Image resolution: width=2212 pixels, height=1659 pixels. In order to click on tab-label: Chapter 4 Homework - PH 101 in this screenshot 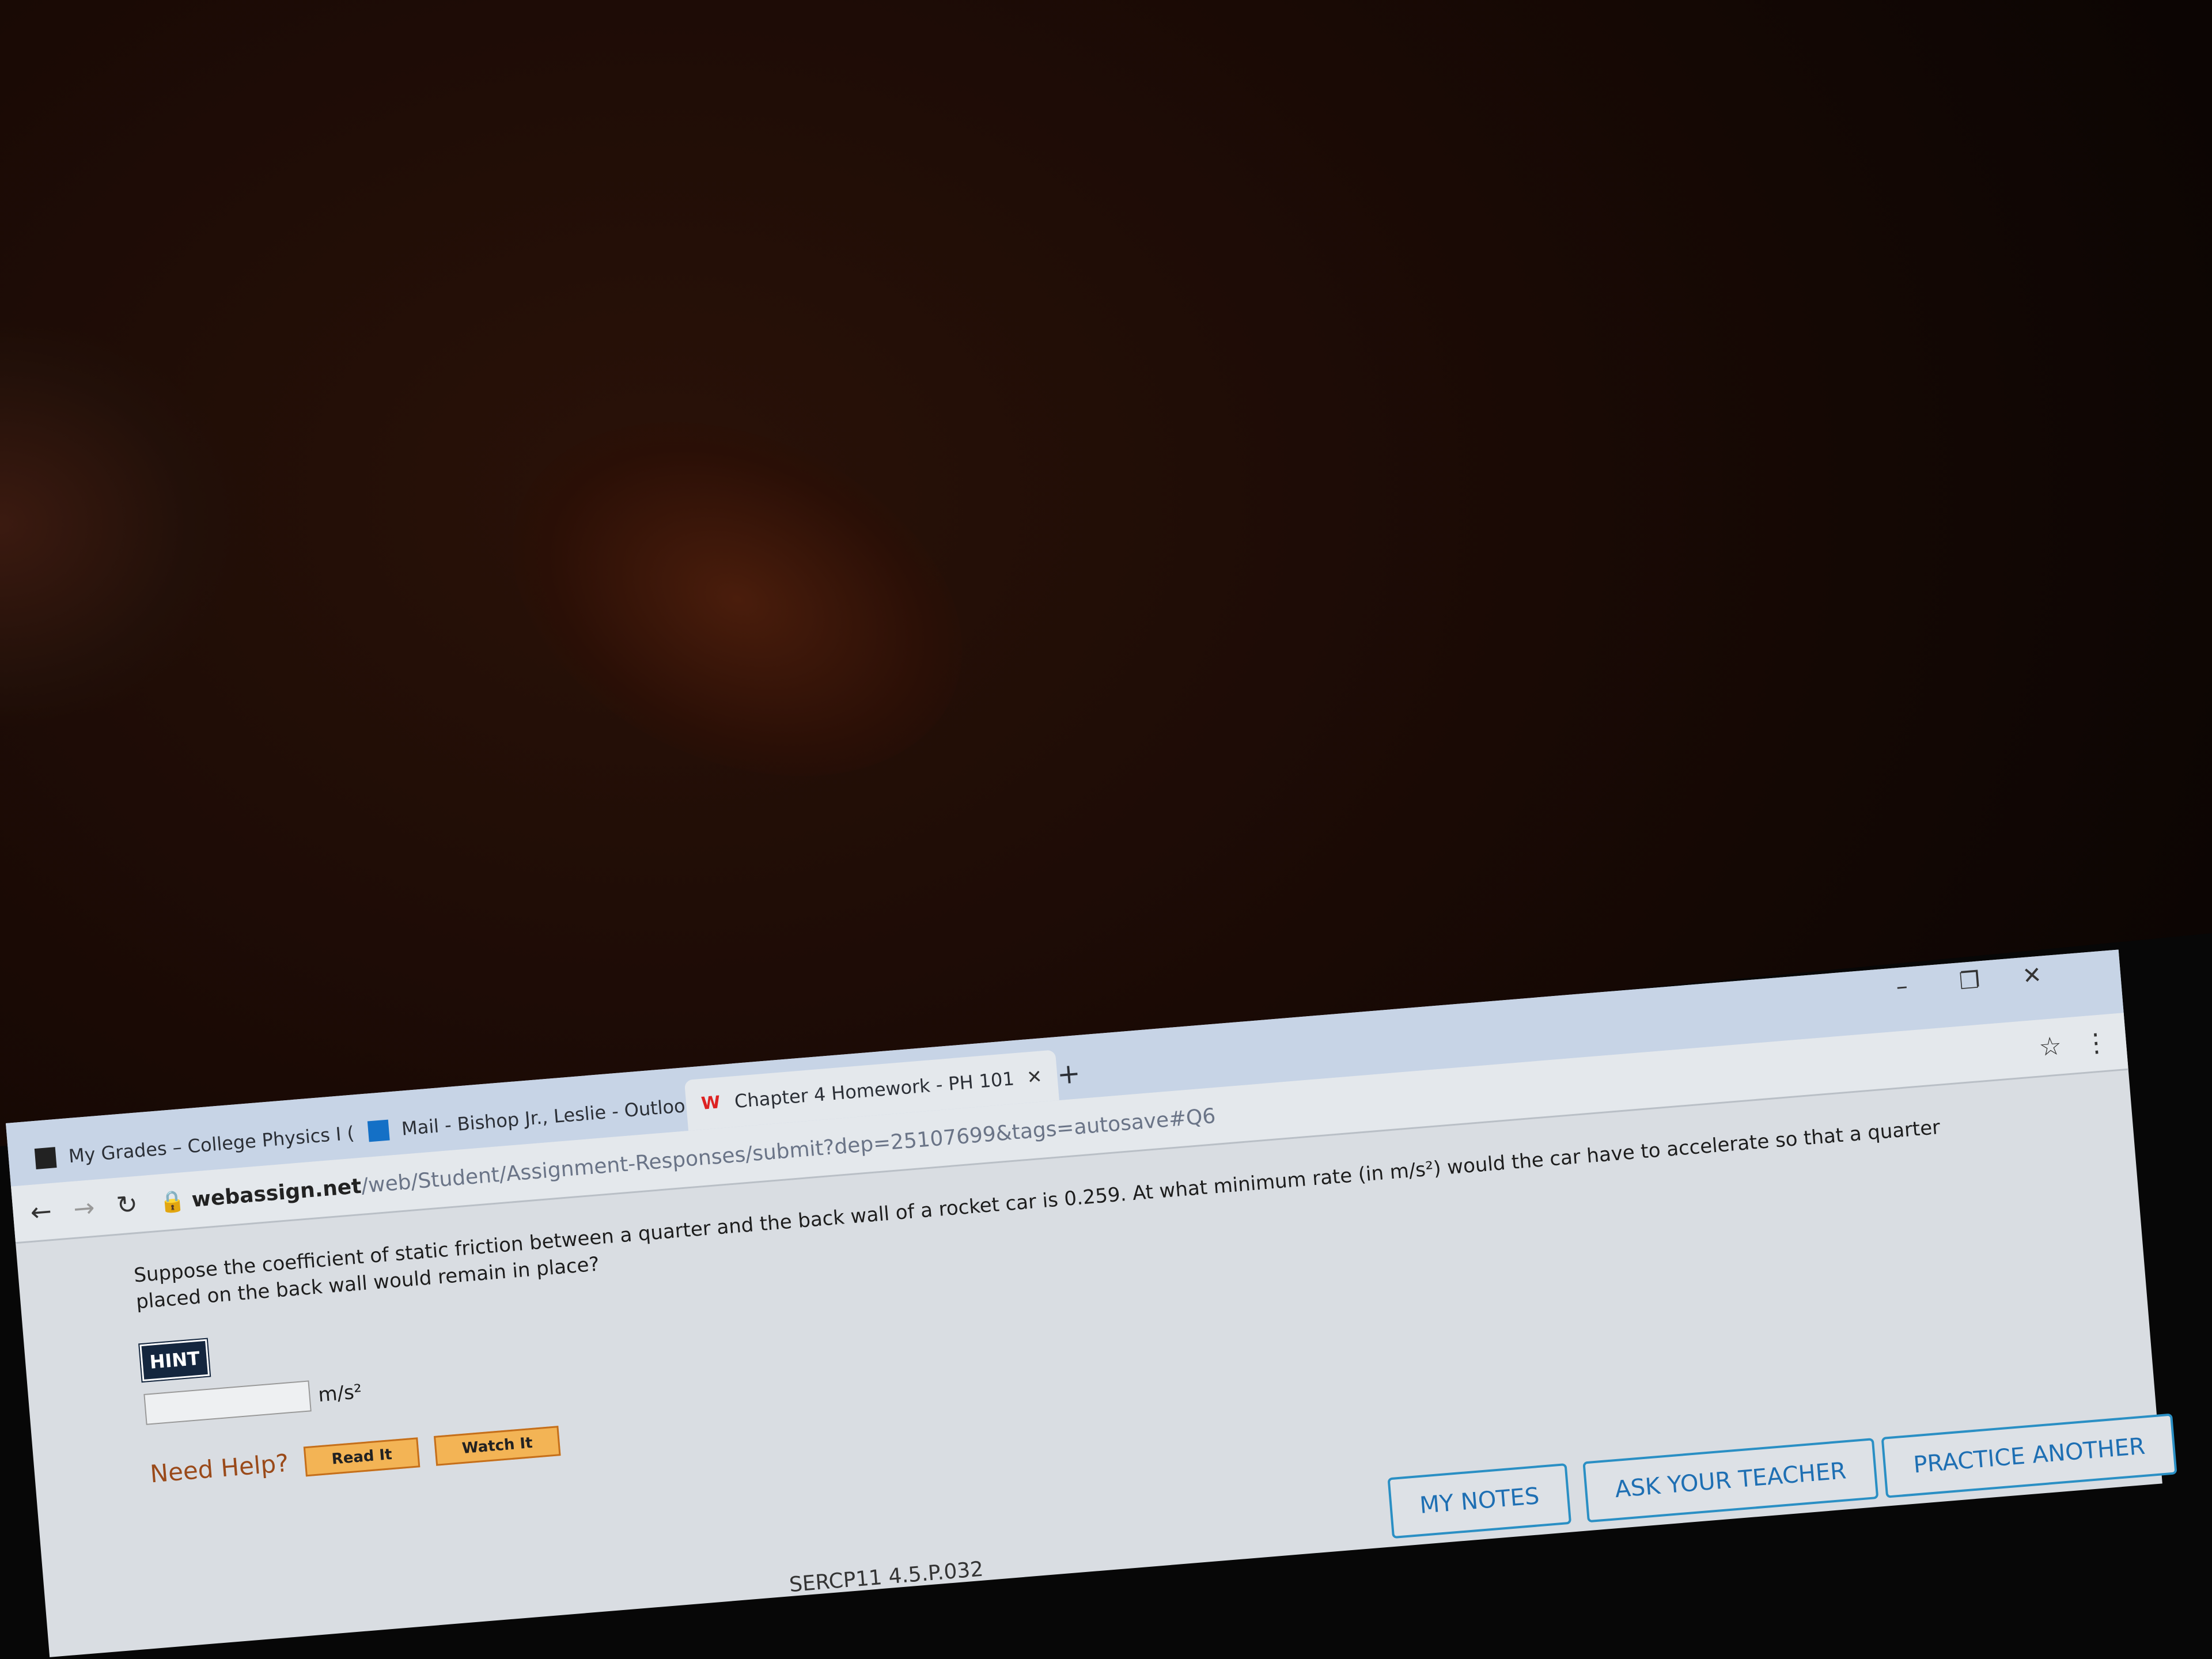, I will do `click(874, 1090)`.